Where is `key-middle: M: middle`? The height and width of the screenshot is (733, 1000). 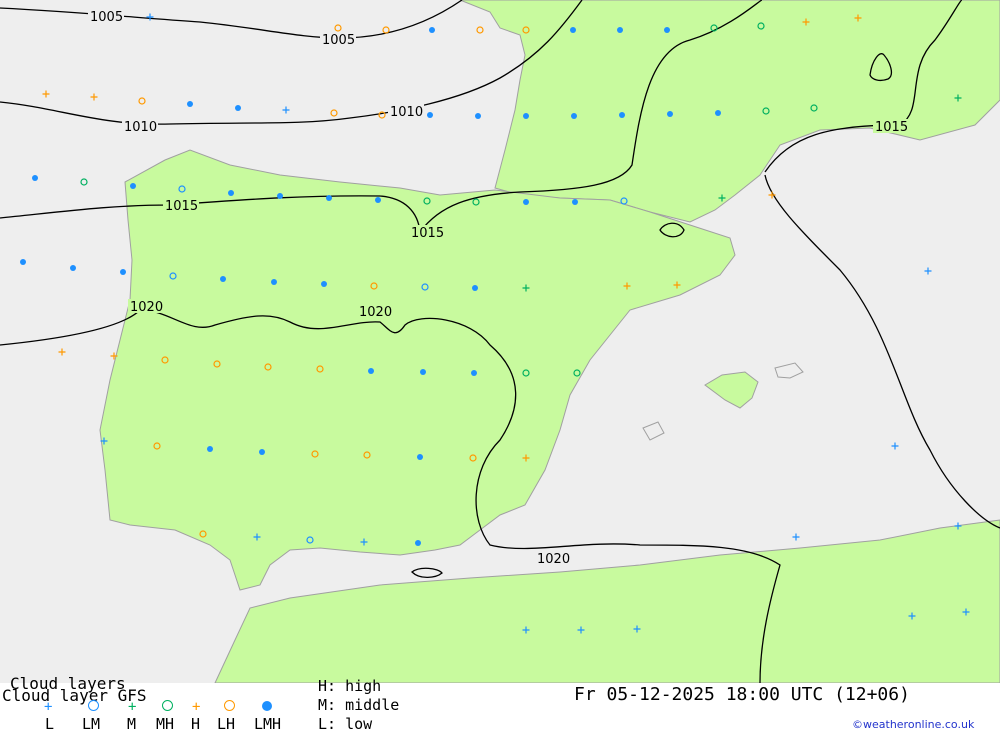
key-middle: M: middle is located at coordinates (359, 705).